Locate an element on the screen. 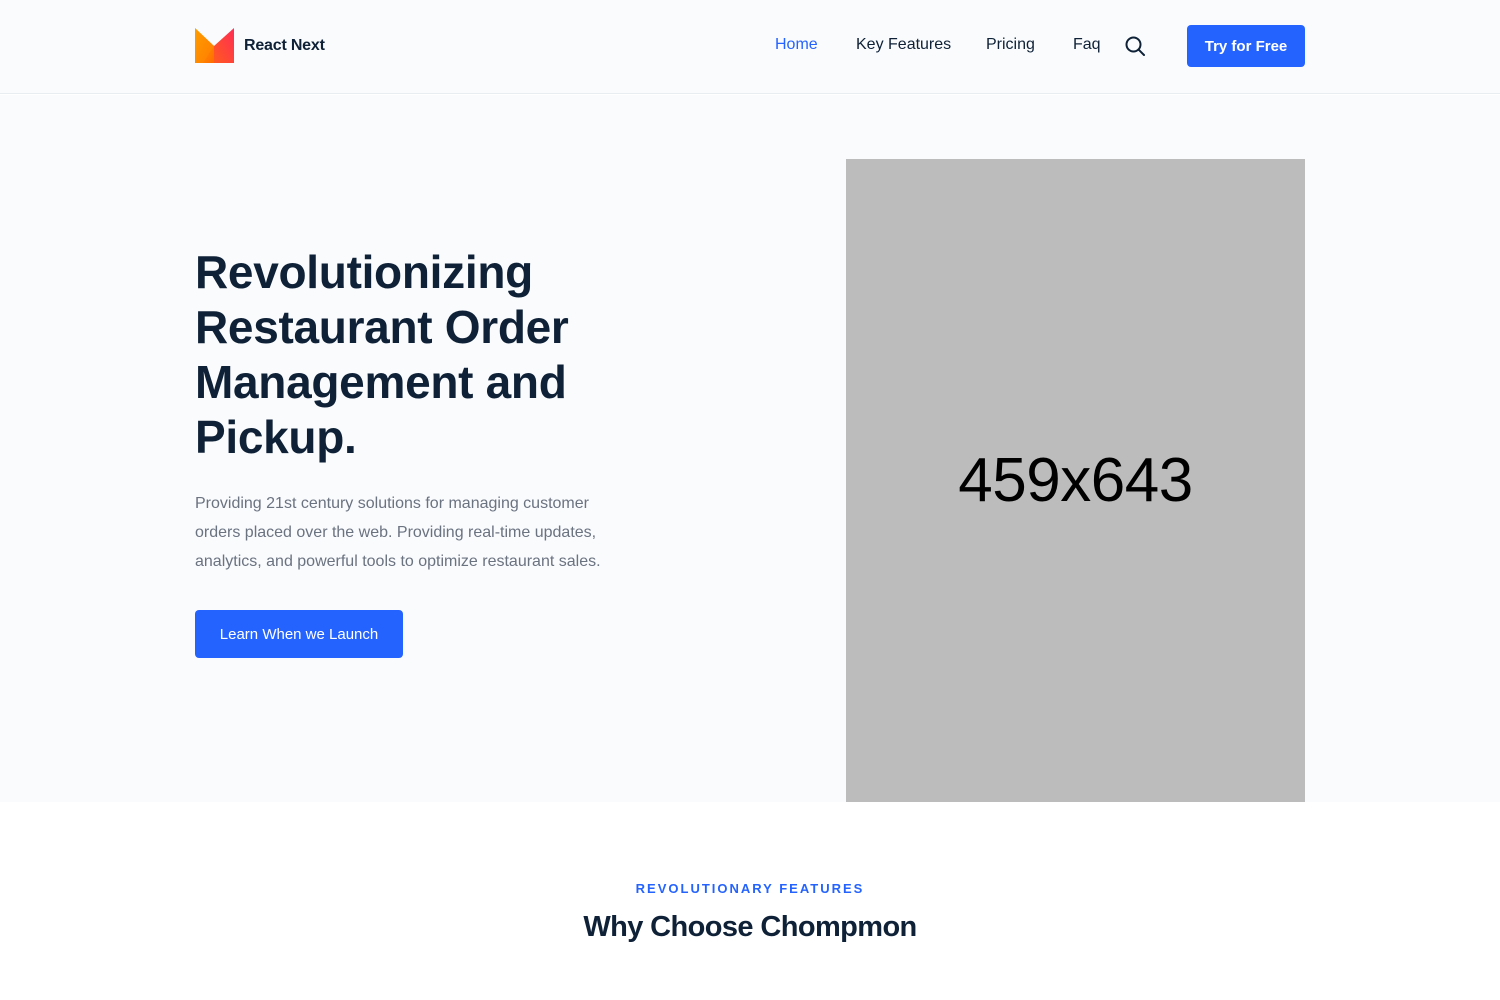 The image size is (1500, 1000). logo-icon is located at coordinates (214, 45).